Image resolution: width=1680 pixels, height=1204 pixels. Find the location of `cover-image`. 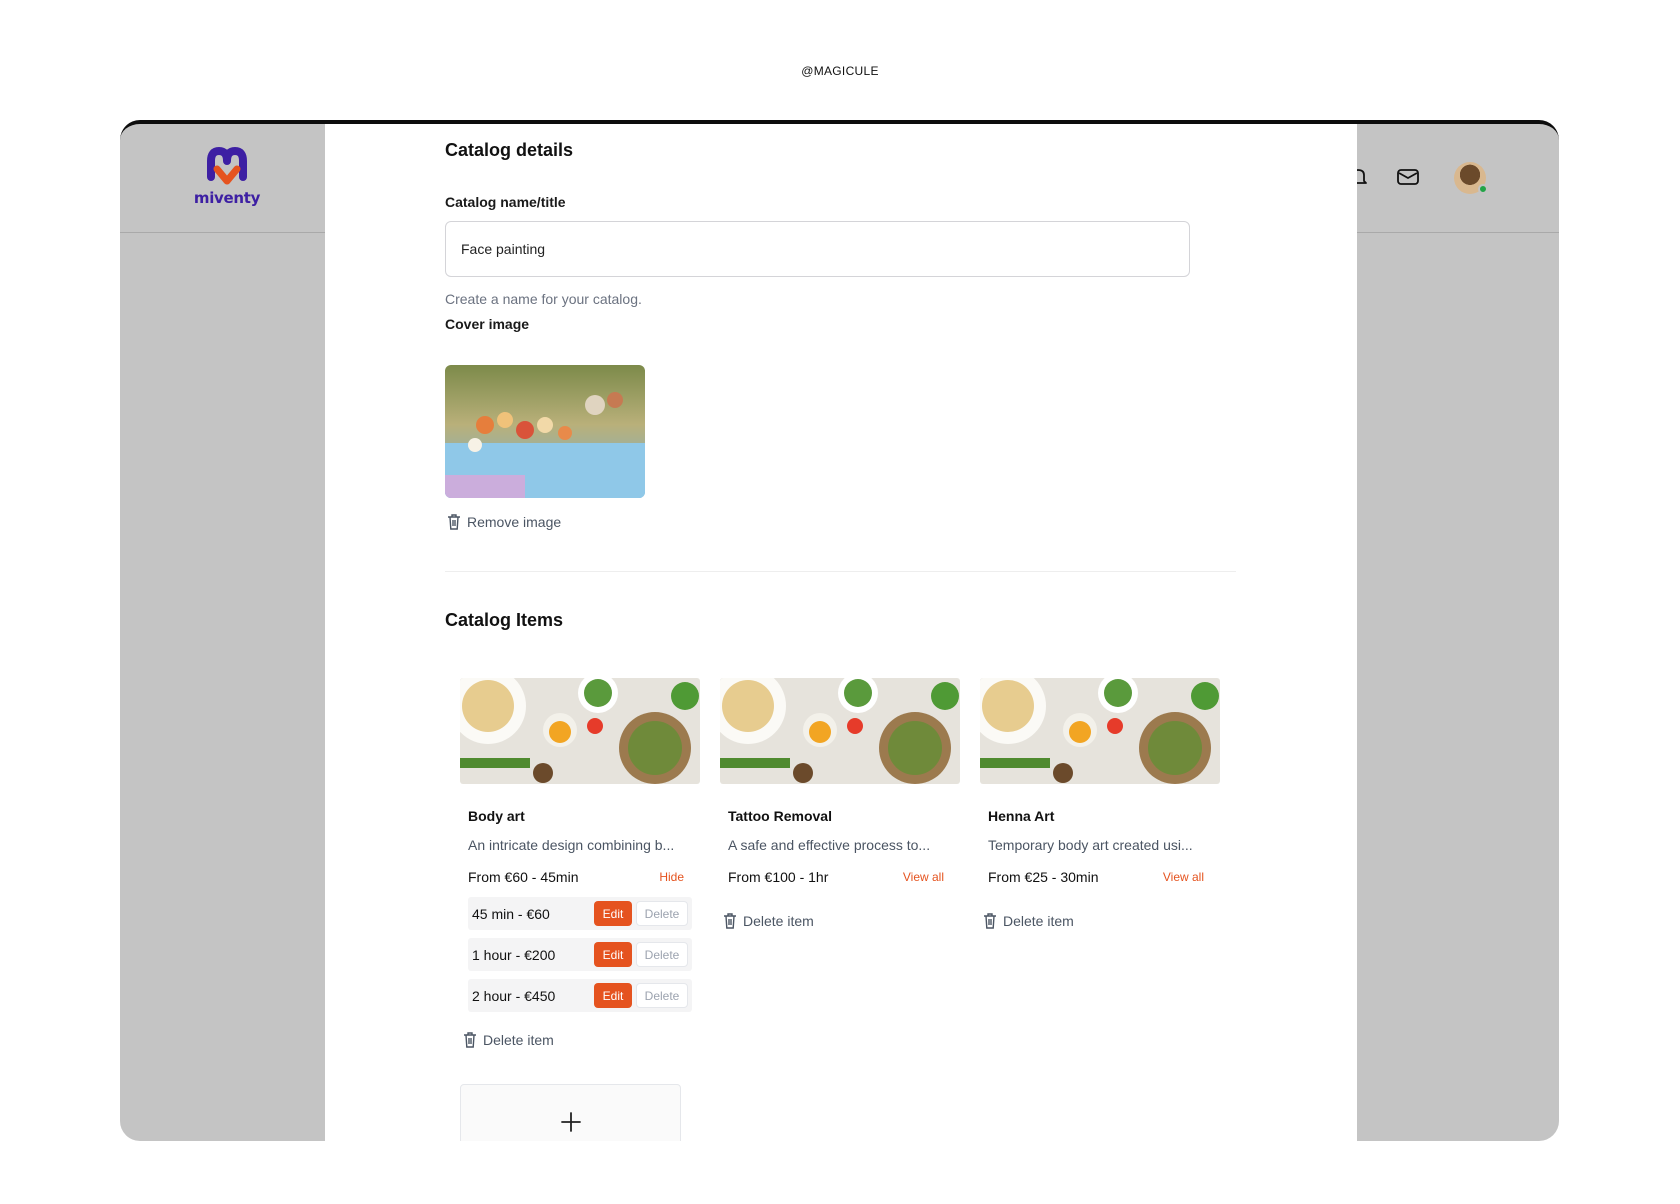

cover-image is located at coordinates (545, 431).